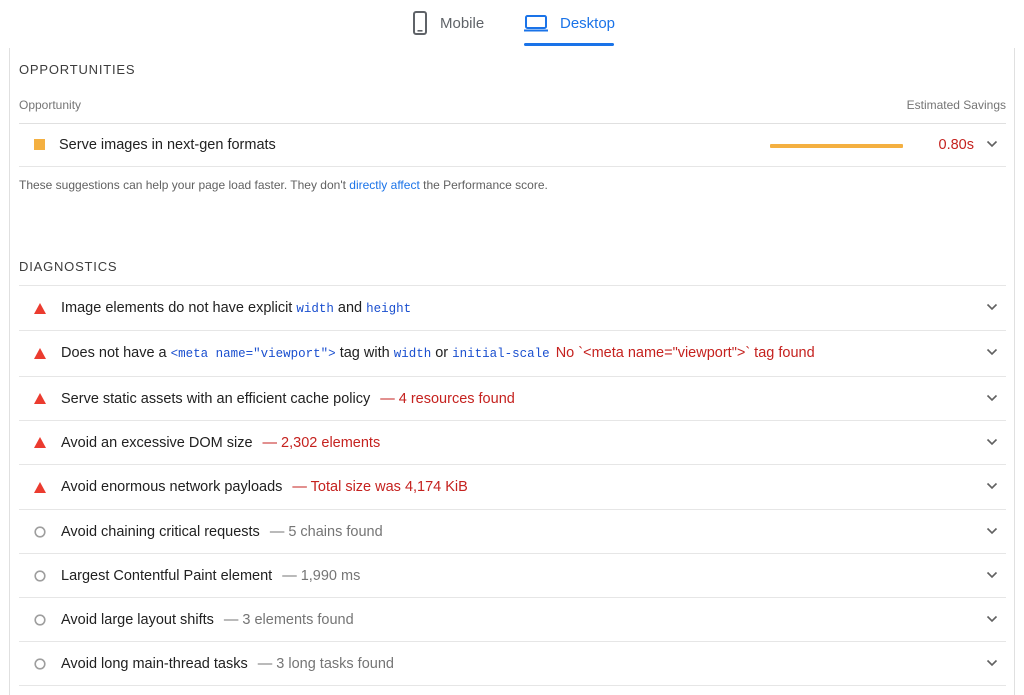  Describe the element at coordinates (512, 24) in the screenshot. I see `device-tabs: Mobile Desktop` at that location.